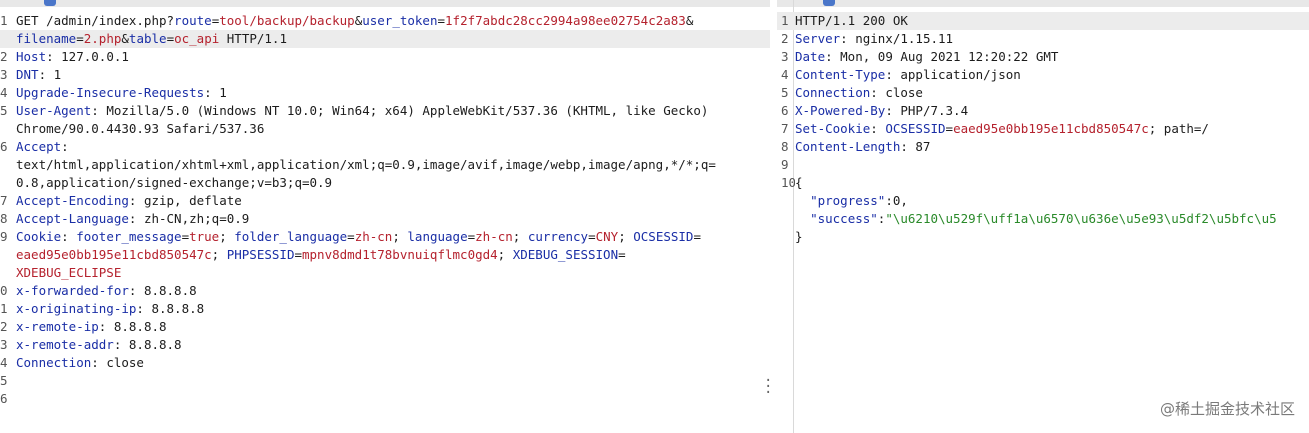 The image size is (1309, 433). What do you see at coordinates (46, 38) in the screenshot?
I see `token-key: filename` at bounding box center [46, 38].